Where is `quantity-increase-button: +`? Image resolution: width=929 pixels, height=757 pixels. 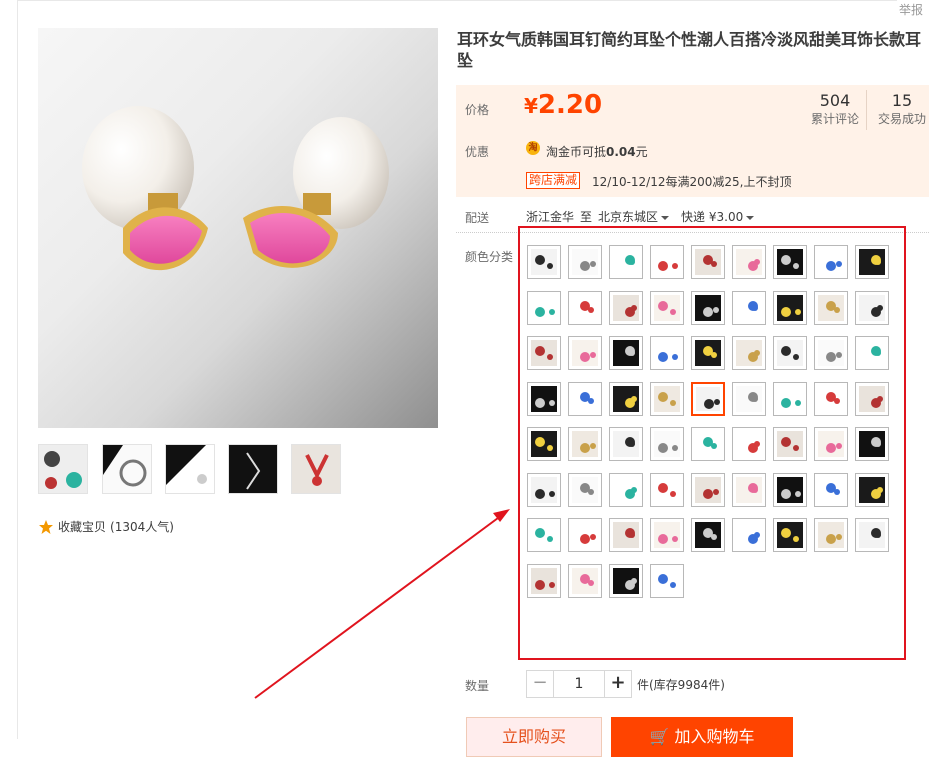
quantity-increase-button: + is located at coordinates (618, 684).